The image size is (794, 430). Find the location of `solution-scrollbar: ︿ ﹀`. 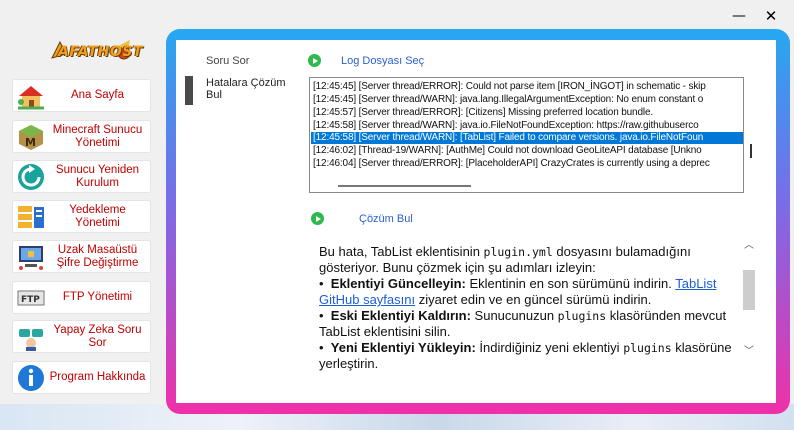

solution-scrollbar: ︿ ﹀ is located at coordinates (749, 296).